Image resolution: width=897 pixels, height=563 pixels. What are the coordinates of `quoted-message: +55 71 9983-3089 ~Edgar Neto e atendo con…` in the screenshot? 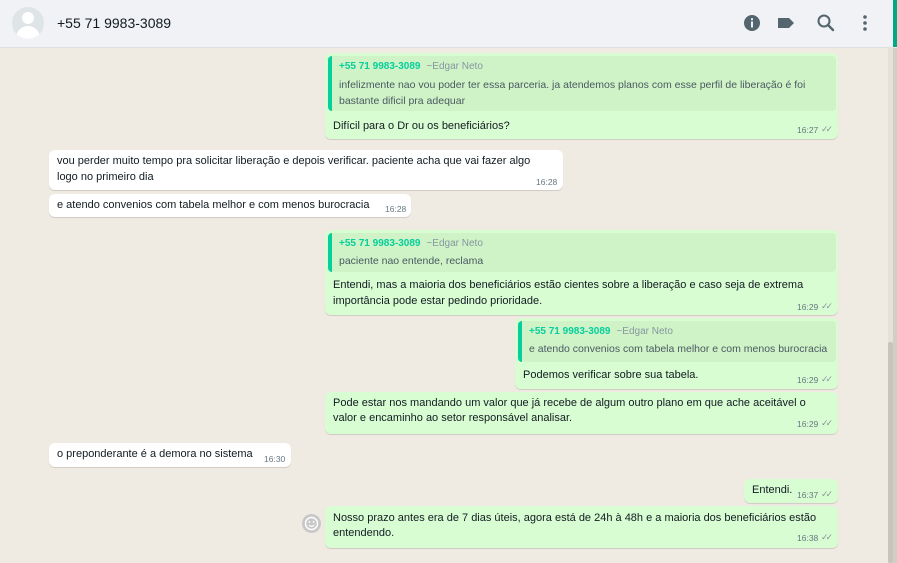 It's located at (677, 341).